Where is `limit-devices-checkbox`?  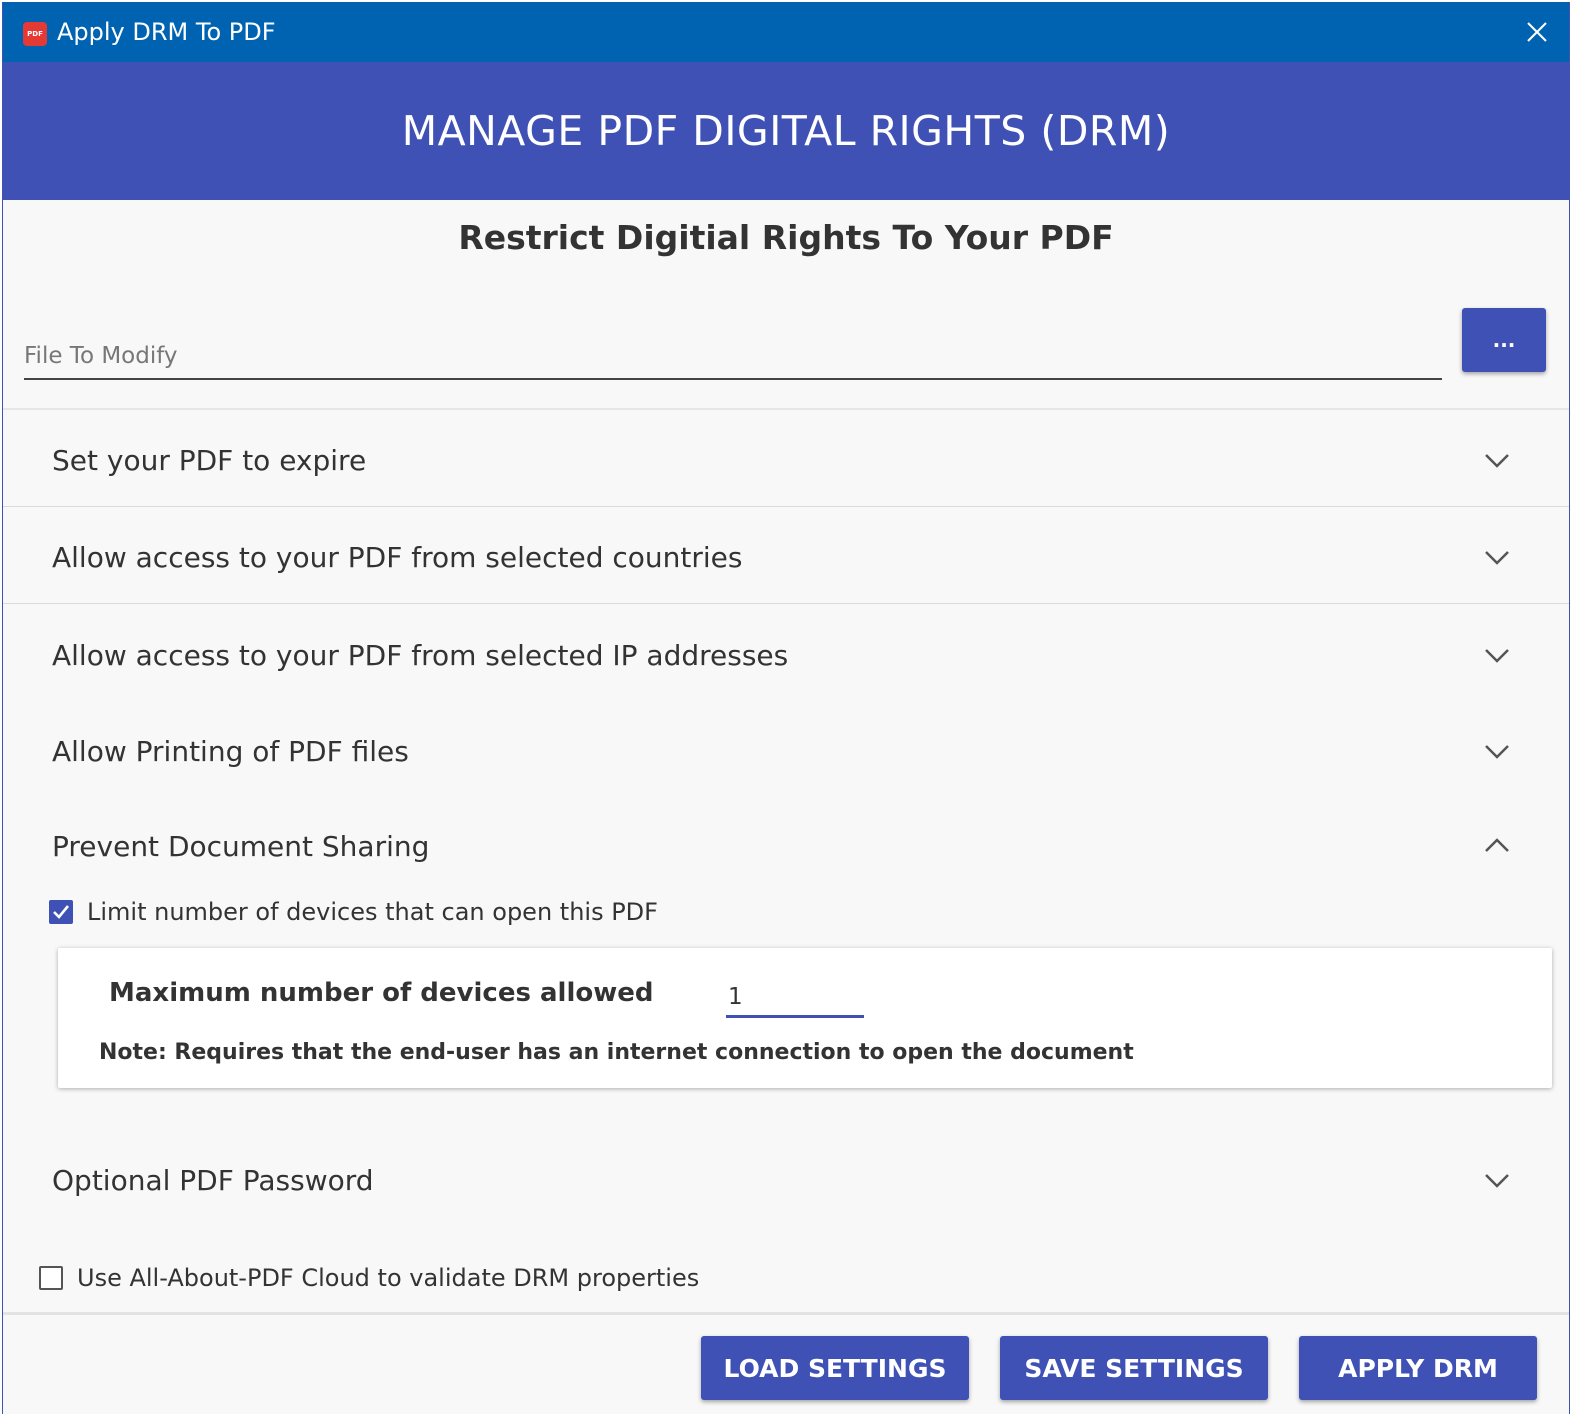
limit-devices-checkbox is located at coordinates (61, 912).